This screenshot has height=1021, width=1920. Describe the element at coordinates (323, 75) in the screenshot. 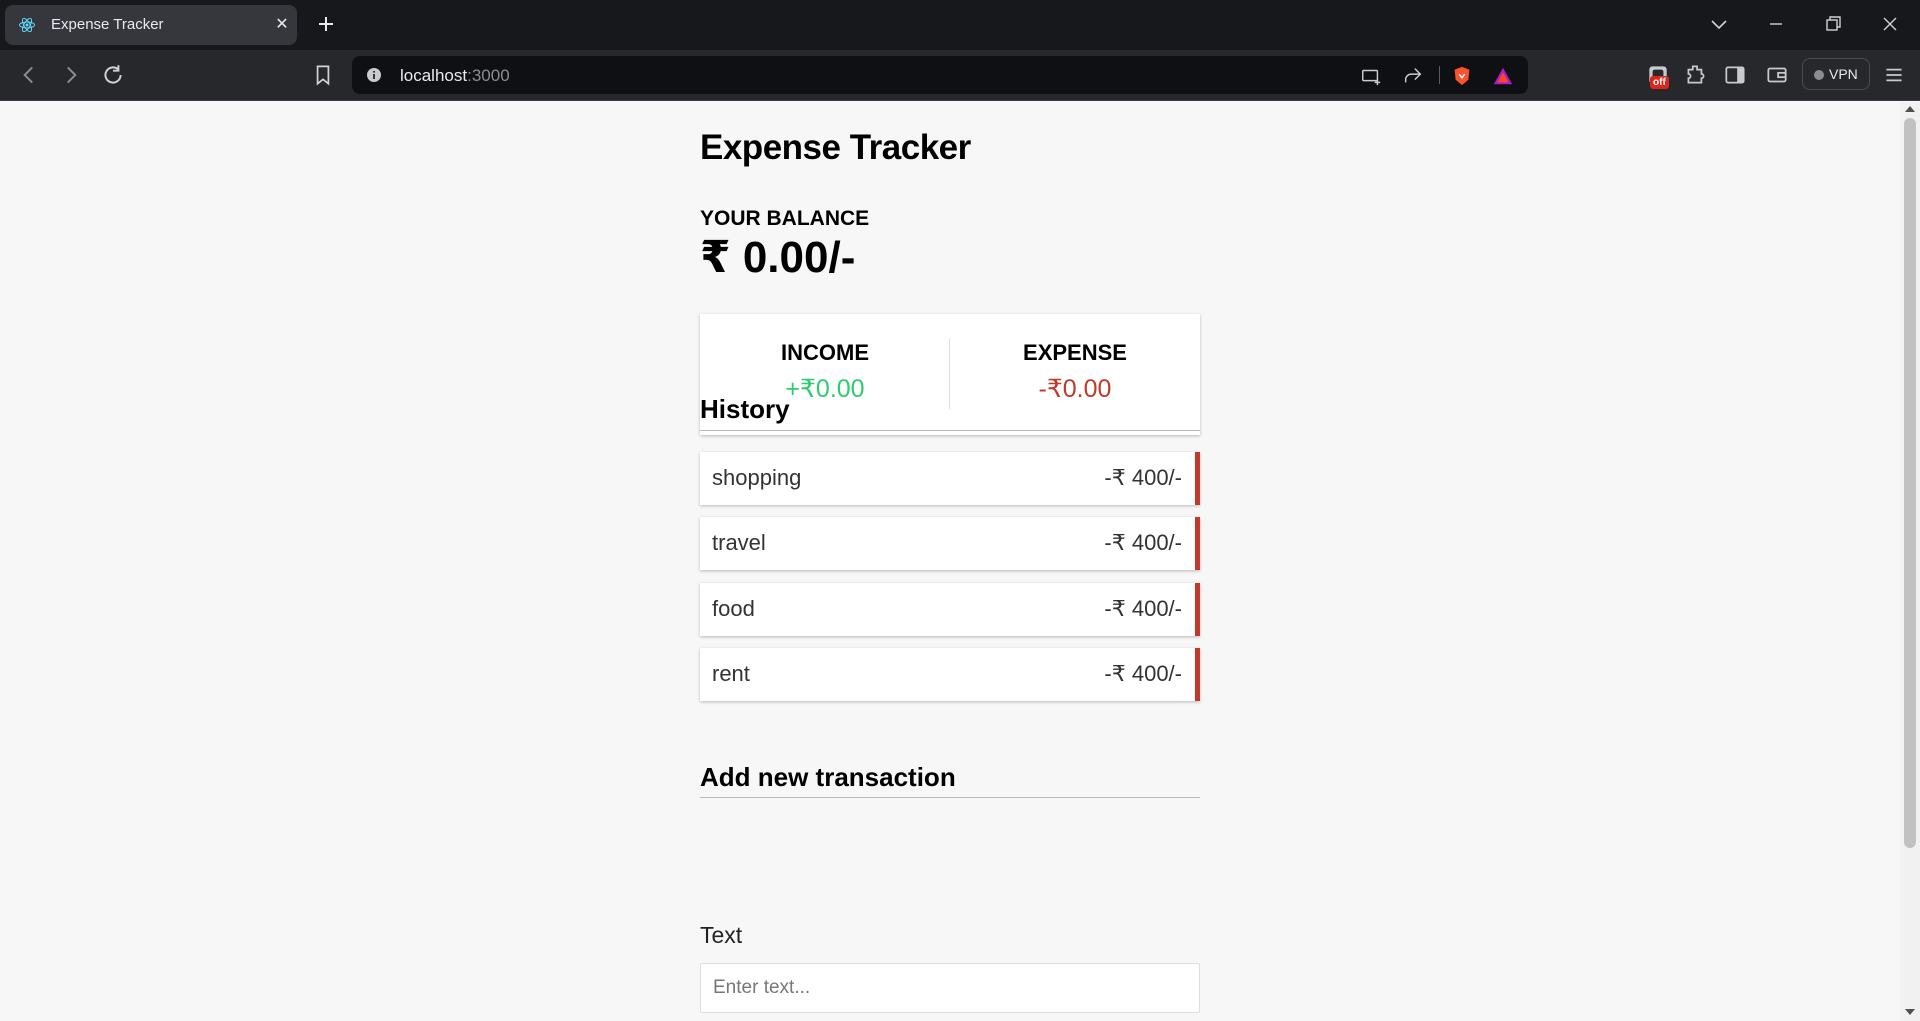

I see `bookmark-icon` at that location.